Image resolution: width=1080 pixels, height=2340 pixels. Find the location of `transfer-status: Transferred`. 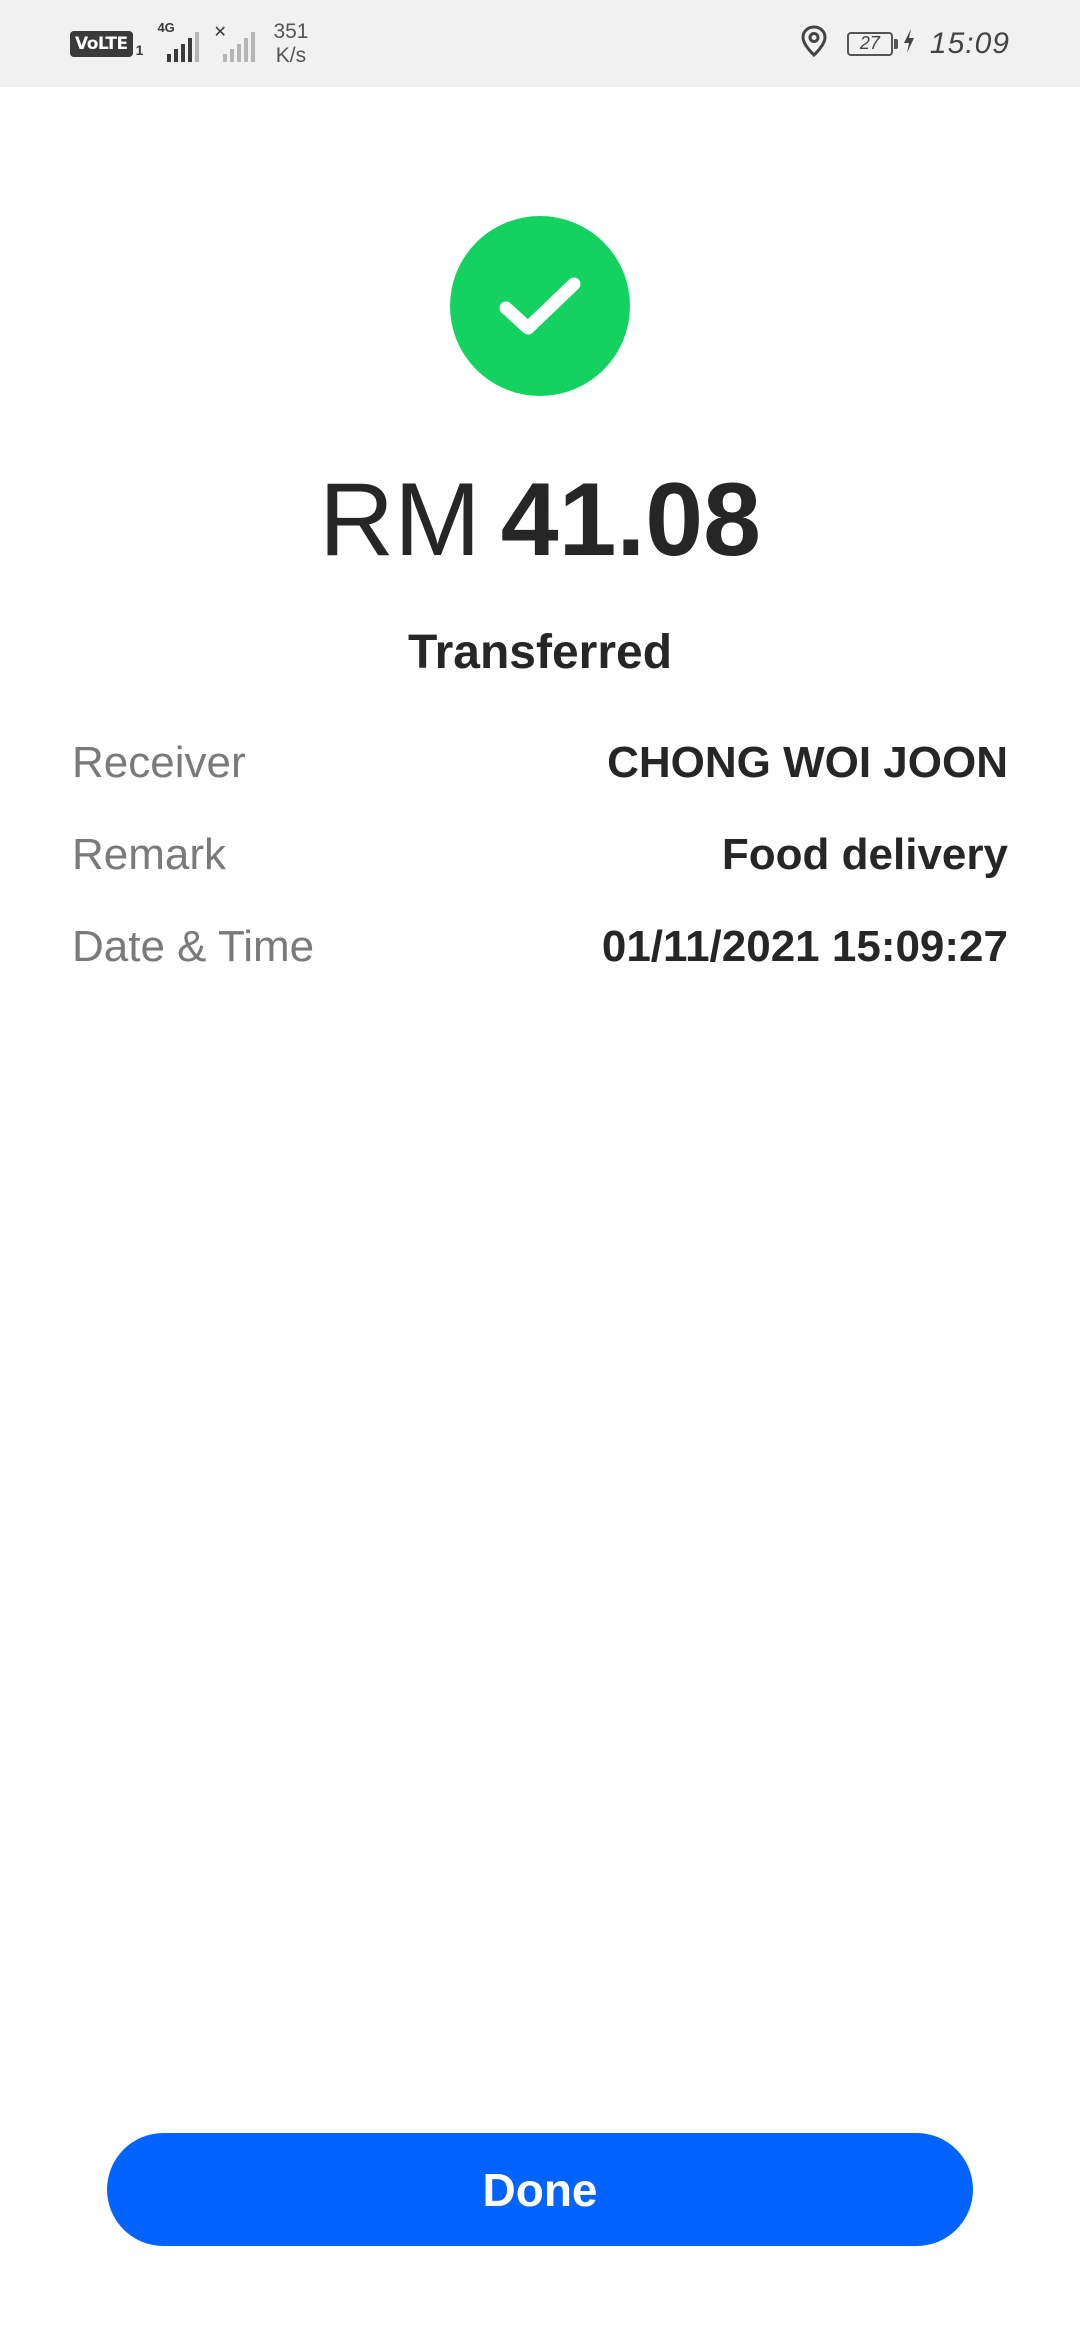

transfer-status: Transferred is located at coordinates (540, 652).